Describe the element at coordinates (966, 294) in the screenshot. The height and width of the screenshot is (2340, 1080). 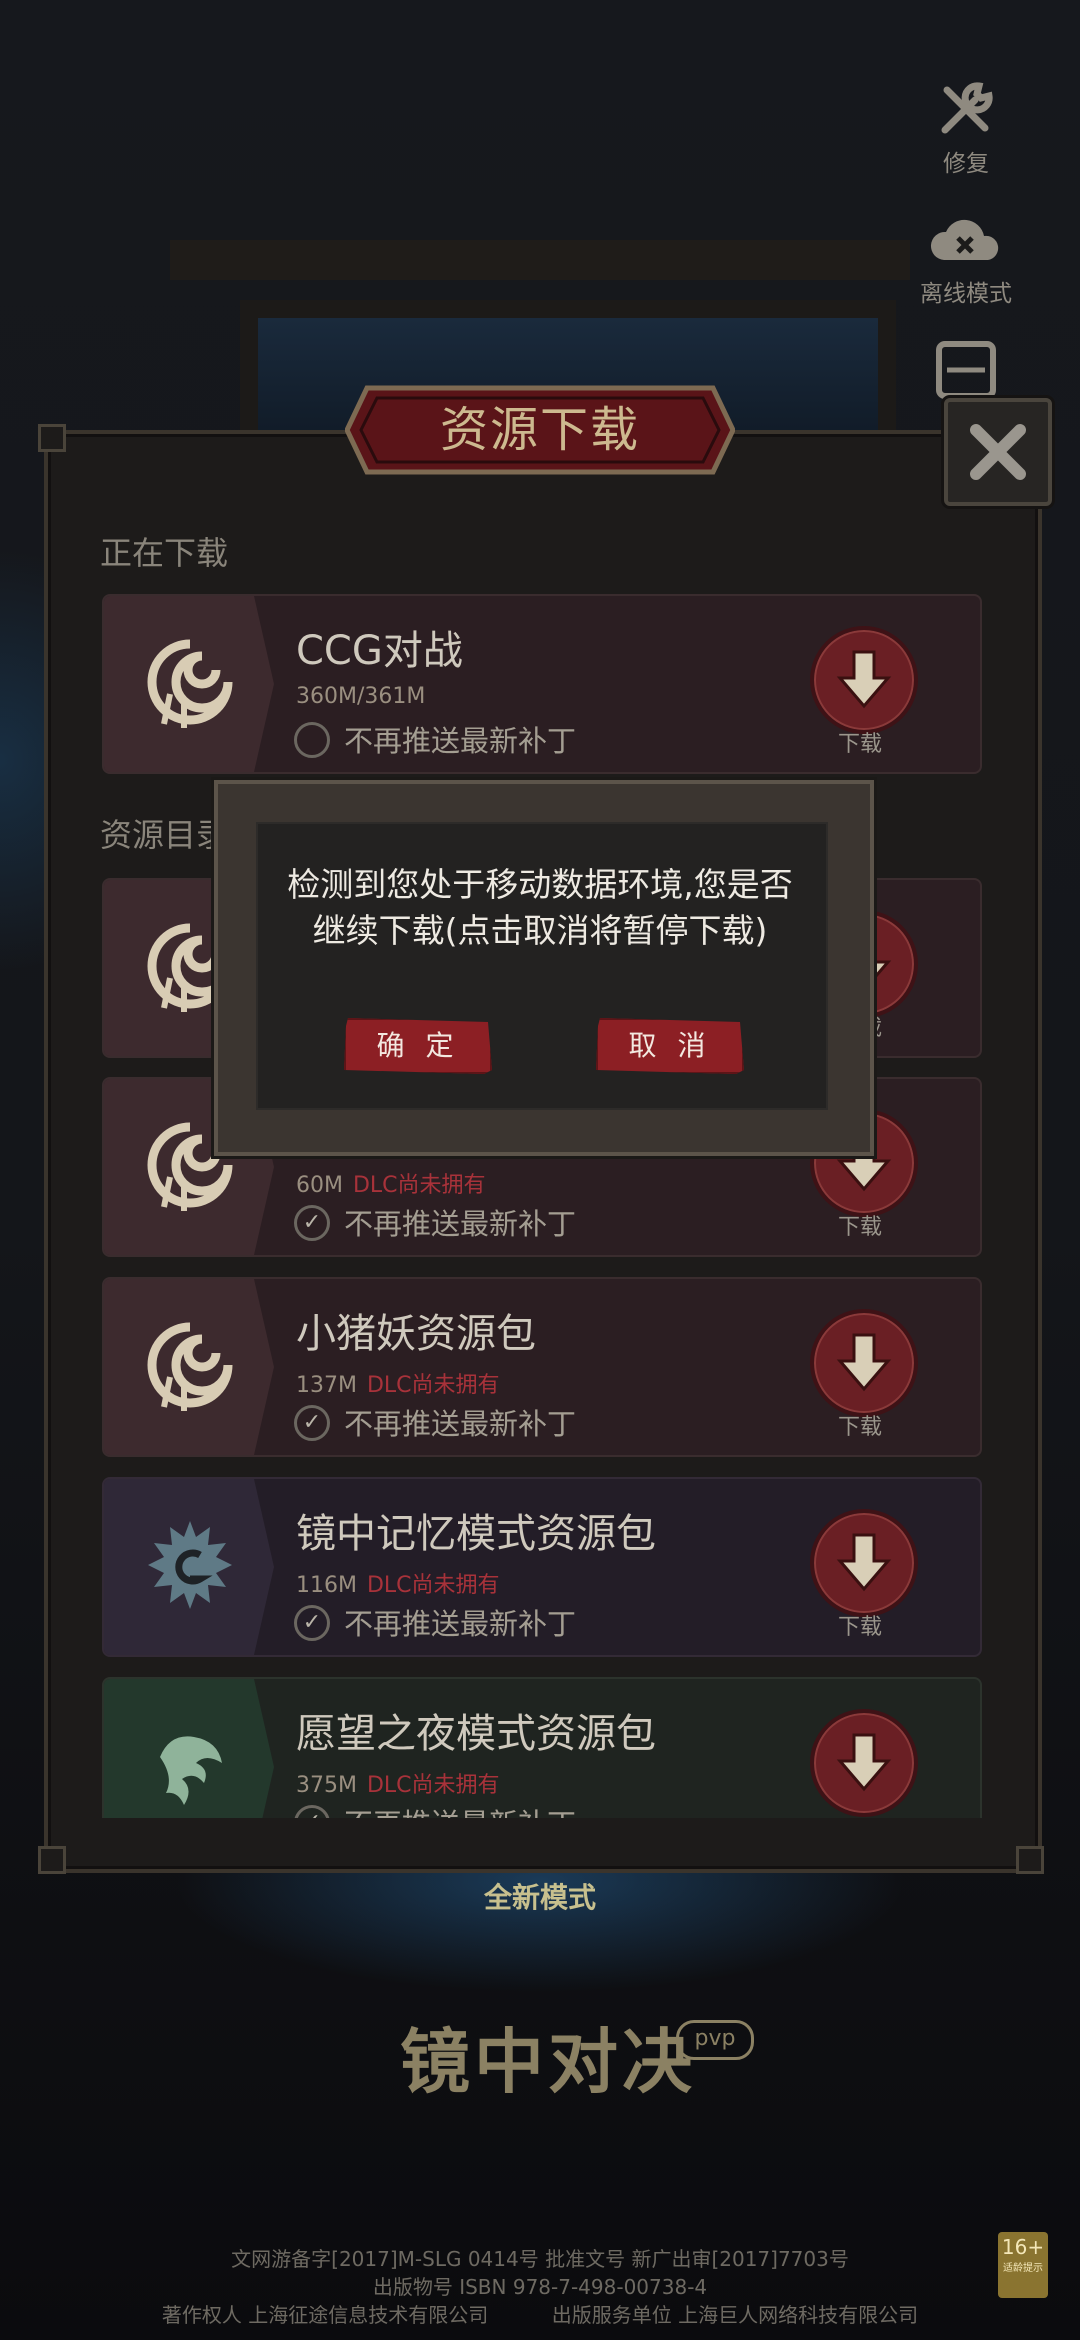
I see `offline-mode-label: 离线模式` at that location.